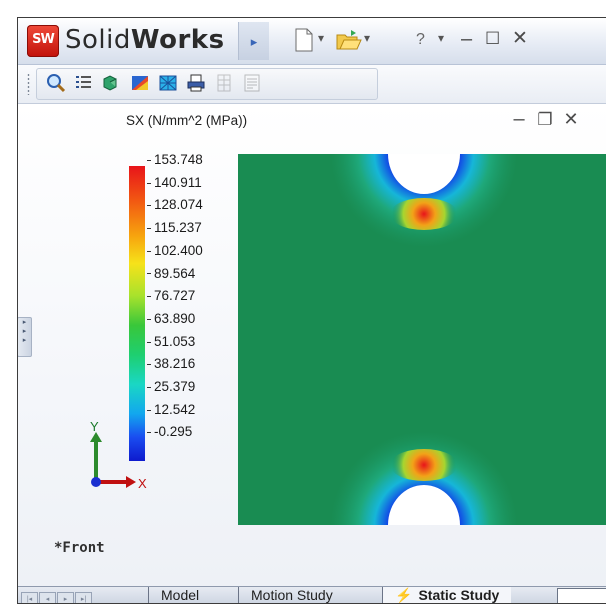  What do you see at coordinates (112, 84) in the screenshot?
I see `parts-icon` at bounding box center [112, 84].